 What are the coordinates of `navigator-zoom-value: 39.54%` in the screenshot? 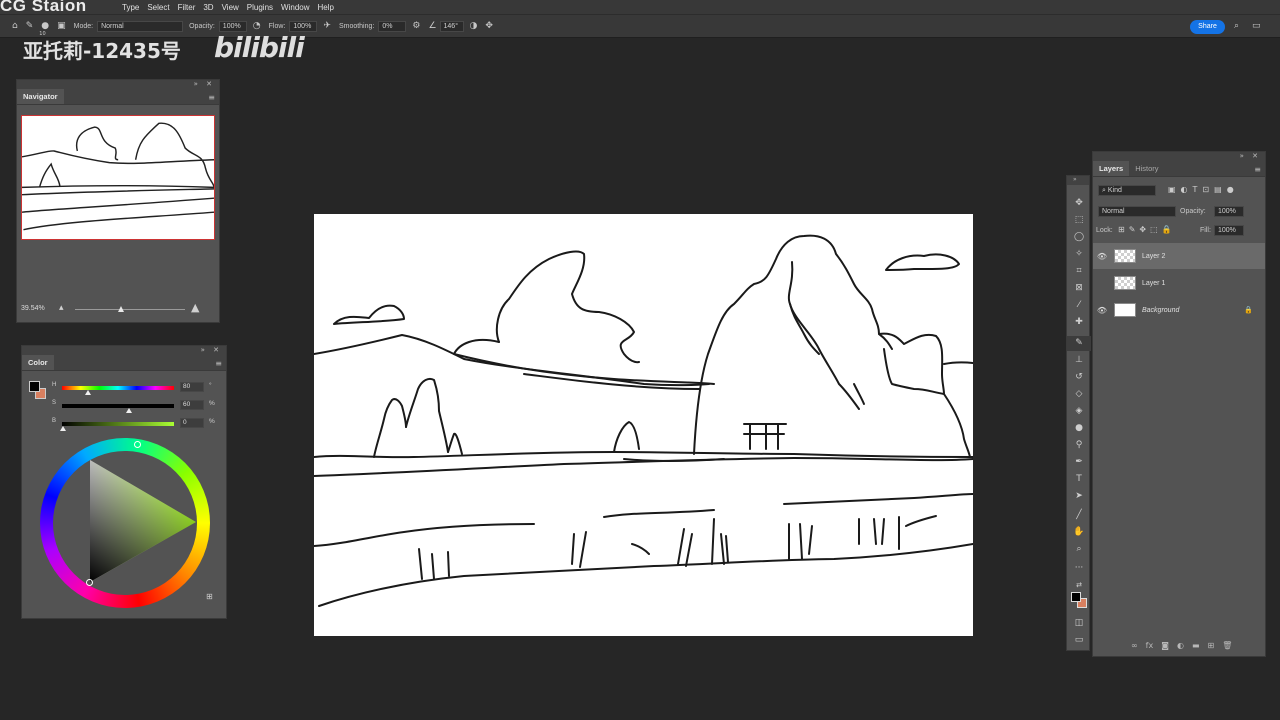 It's located at (33, 308).